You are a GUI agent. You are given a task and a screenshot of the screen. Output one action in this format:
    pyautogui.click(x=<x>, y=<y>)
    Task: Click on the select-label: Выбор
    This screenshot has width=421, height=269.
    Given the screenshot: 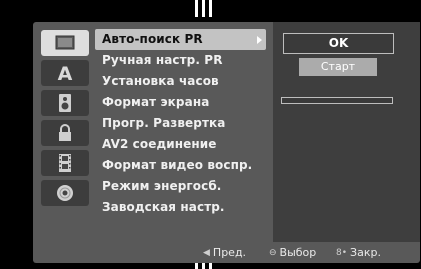 What is the action you would take?
    pyautogui.click(x=298, y=252)
    